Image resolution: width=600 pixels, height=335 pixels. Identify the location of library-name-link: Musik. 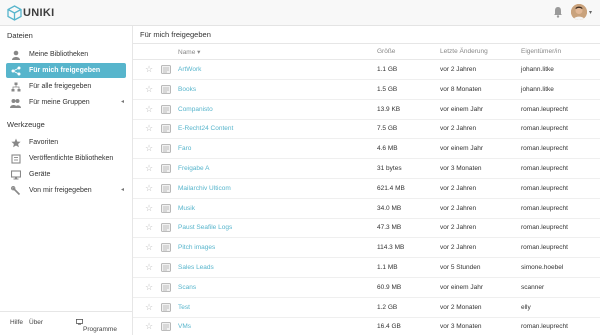
(186, 208).